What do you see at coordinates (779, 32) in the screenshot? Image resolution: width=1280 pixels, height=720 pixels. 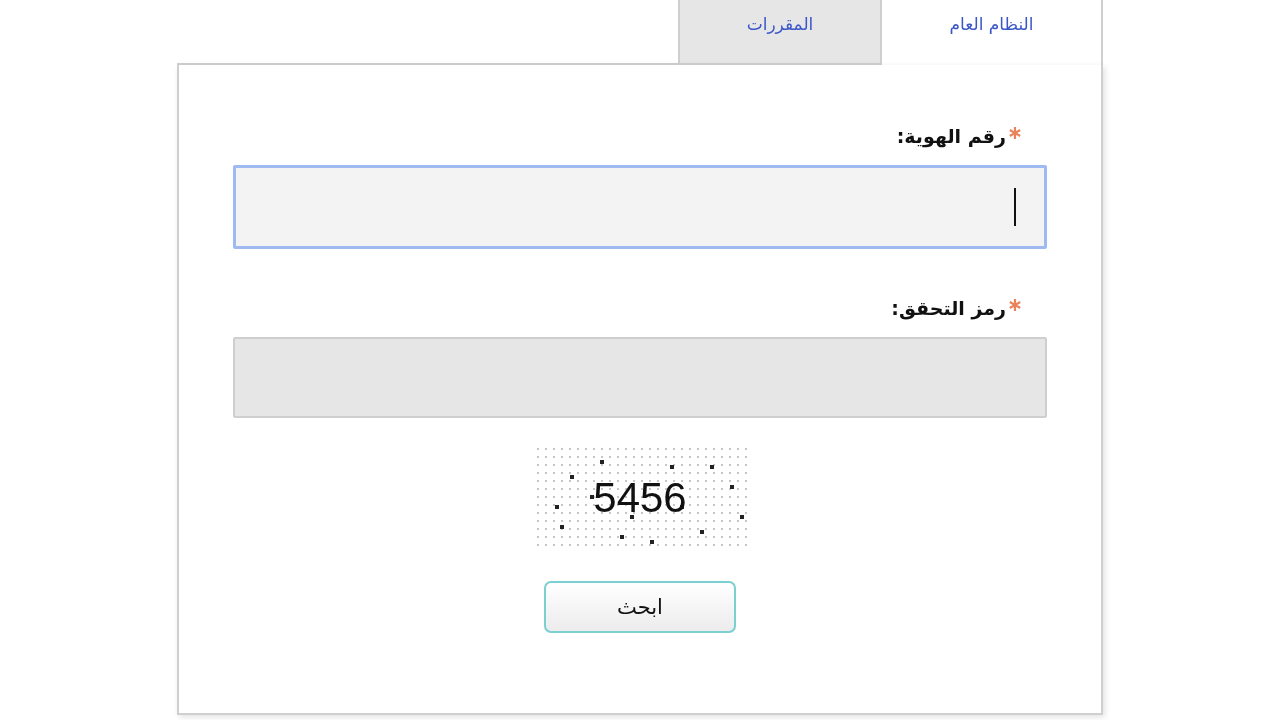 I see `tab: المقررات` at bounding box center [779, 32].